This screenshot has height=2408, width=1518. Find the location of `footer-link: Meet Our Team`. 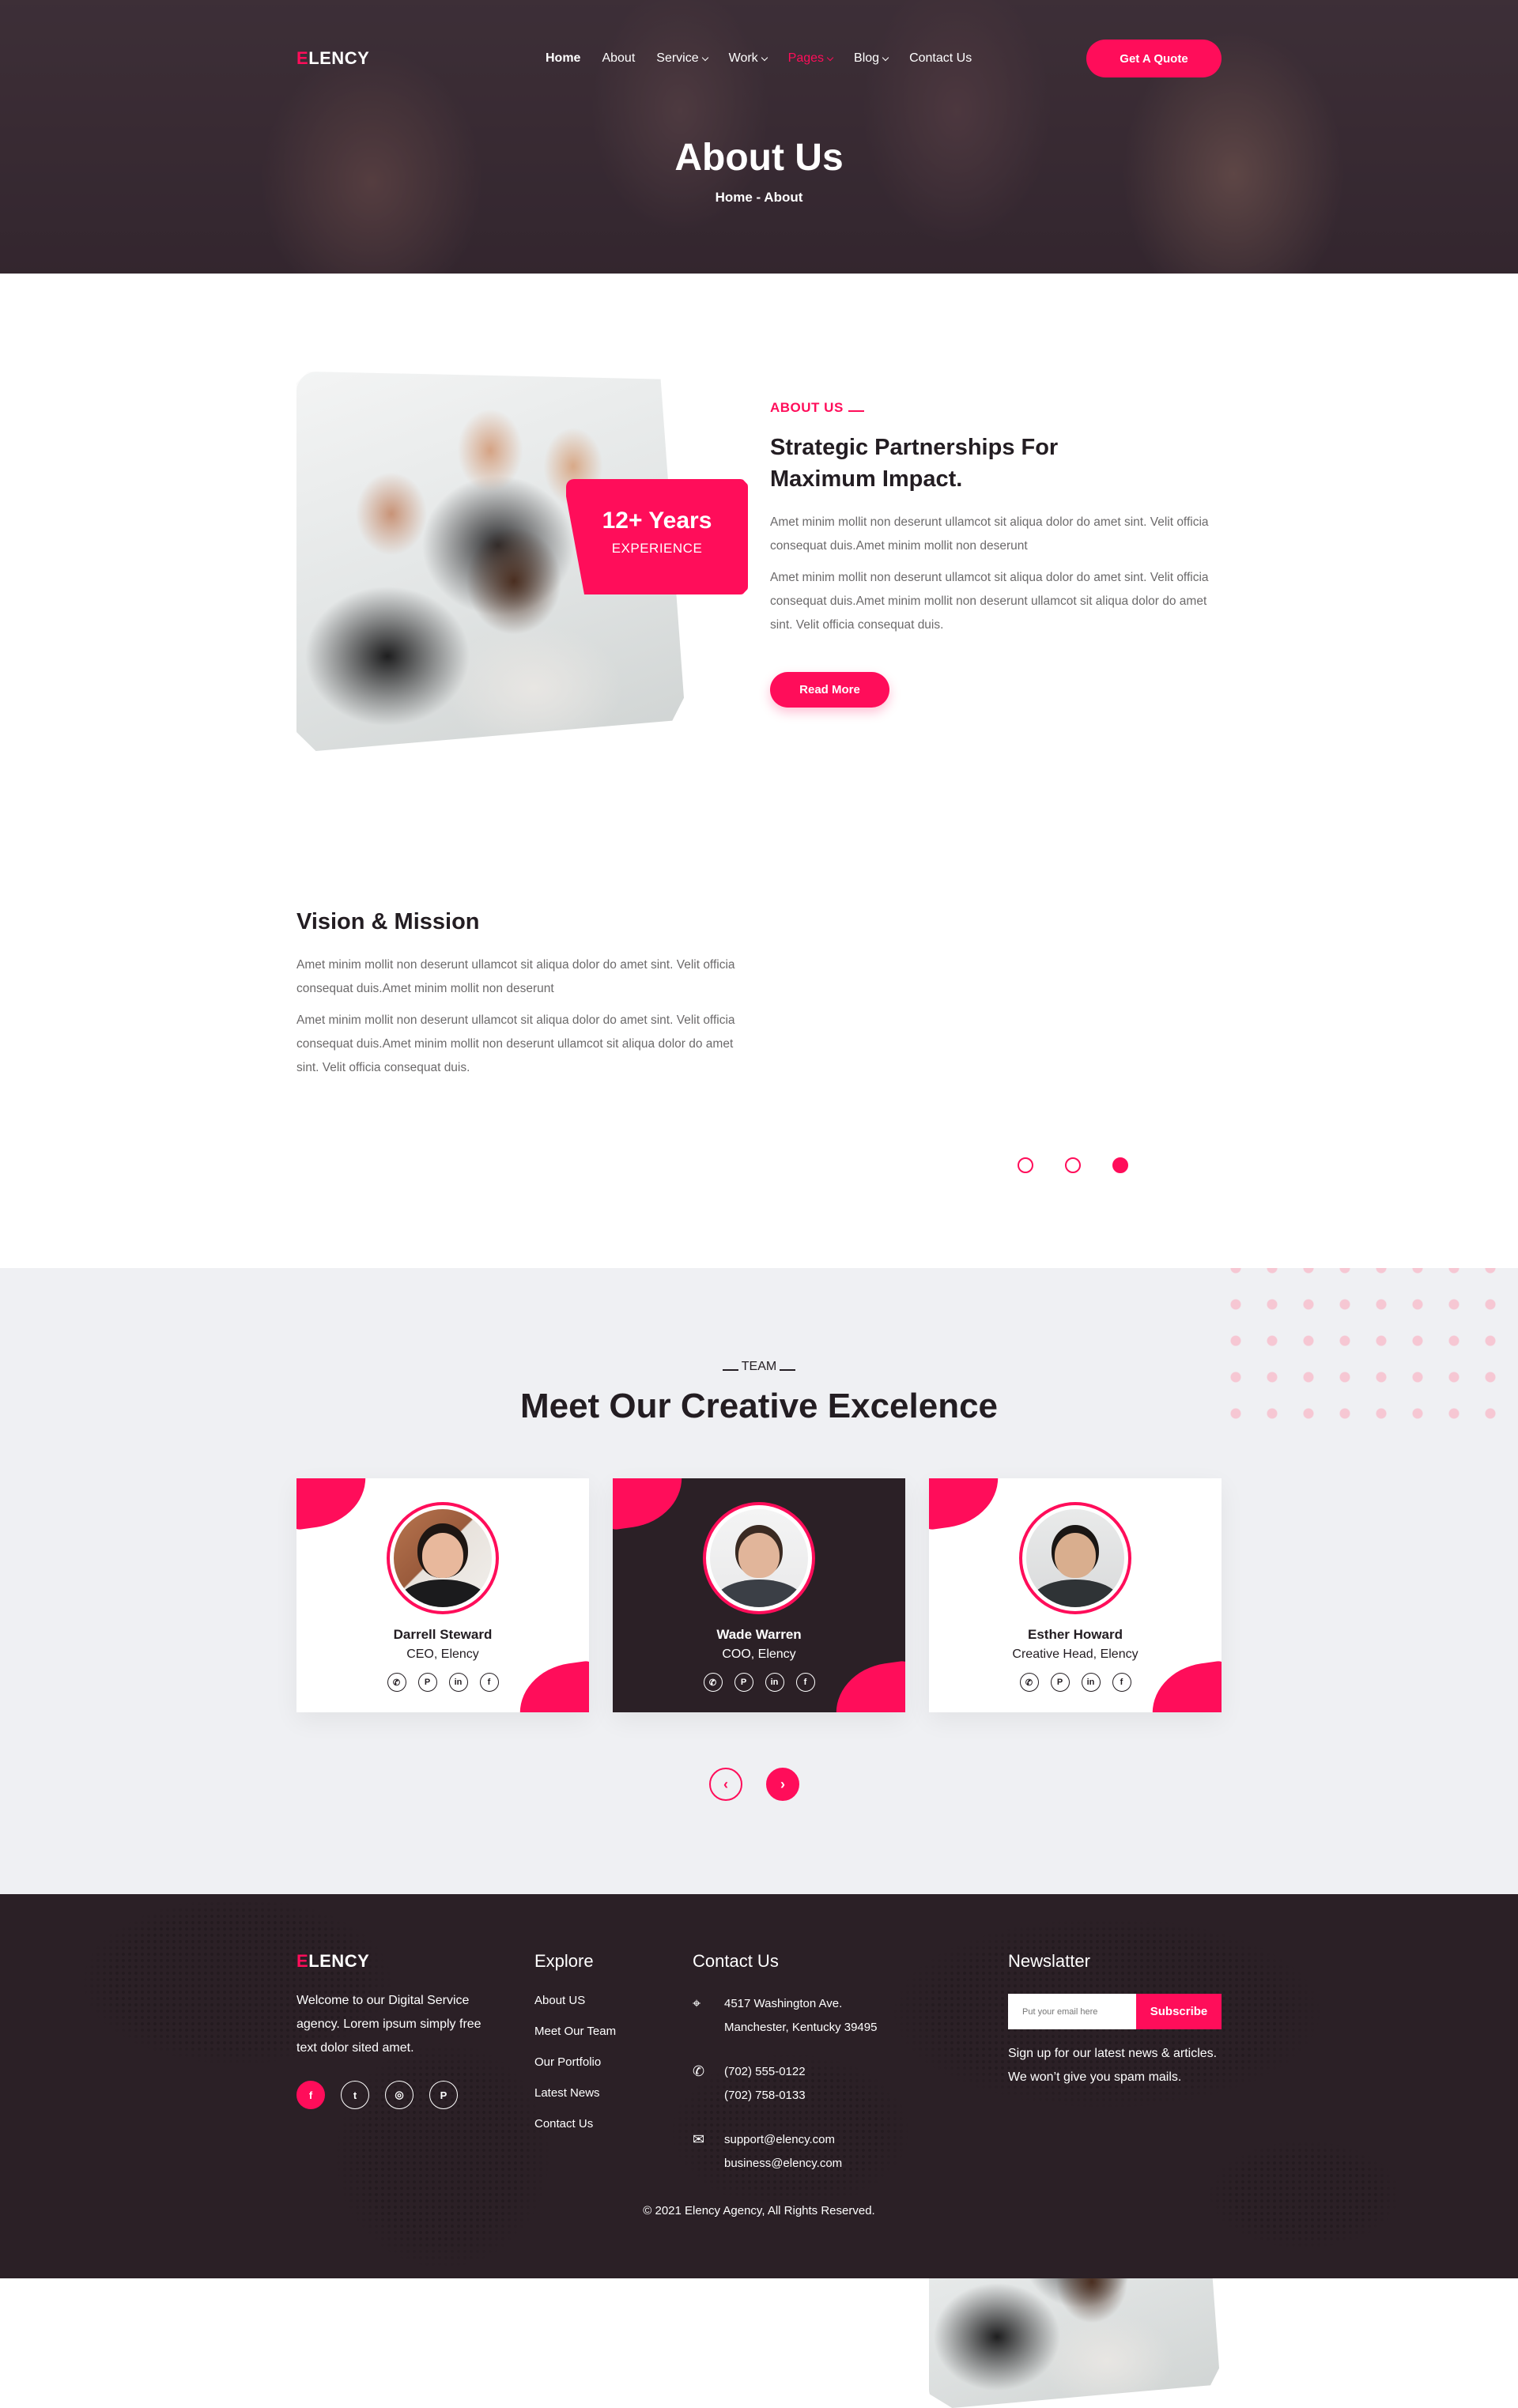

footer-link: Meet Our Team is located at coordinates (575, 2031).